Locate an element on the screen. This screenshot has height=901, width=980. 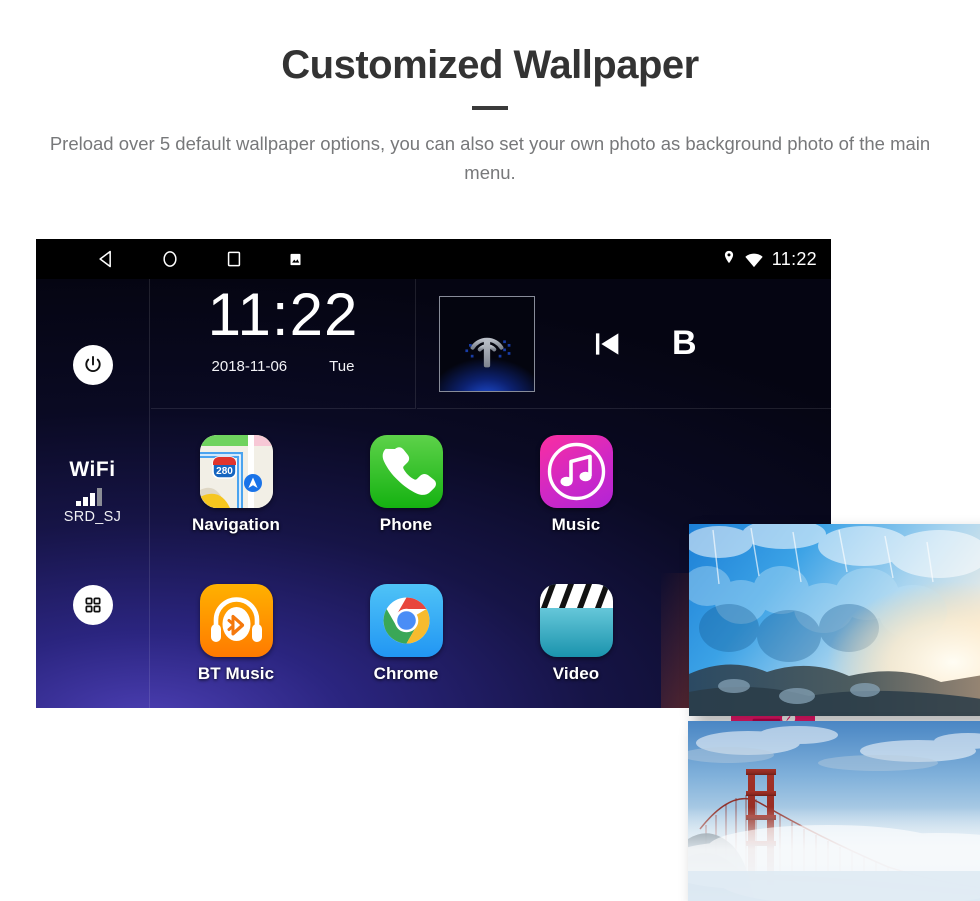
app-bt-music: BT Music is located at coordinates (236, 633).